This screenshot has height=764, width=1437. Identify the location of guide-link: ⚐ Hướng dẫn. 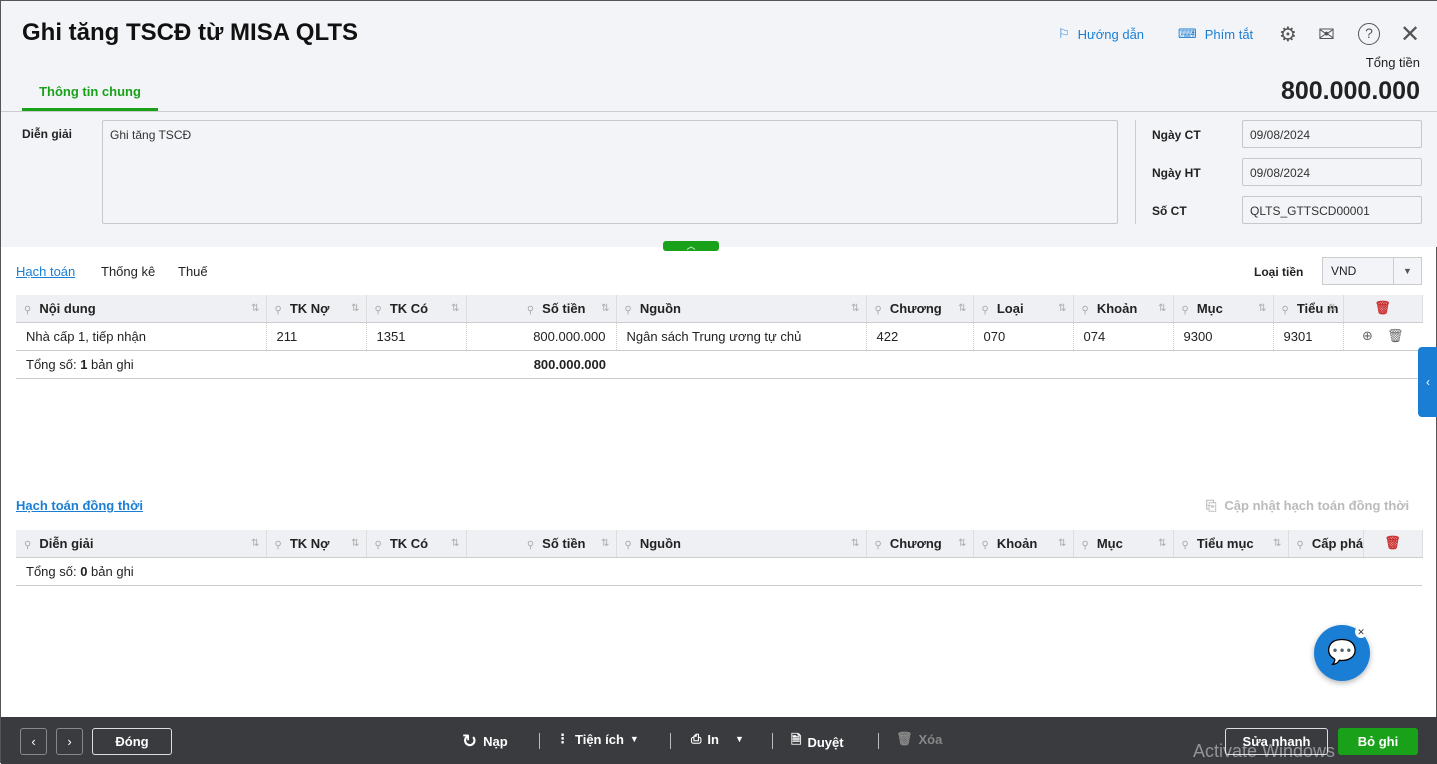
(1101, 34).